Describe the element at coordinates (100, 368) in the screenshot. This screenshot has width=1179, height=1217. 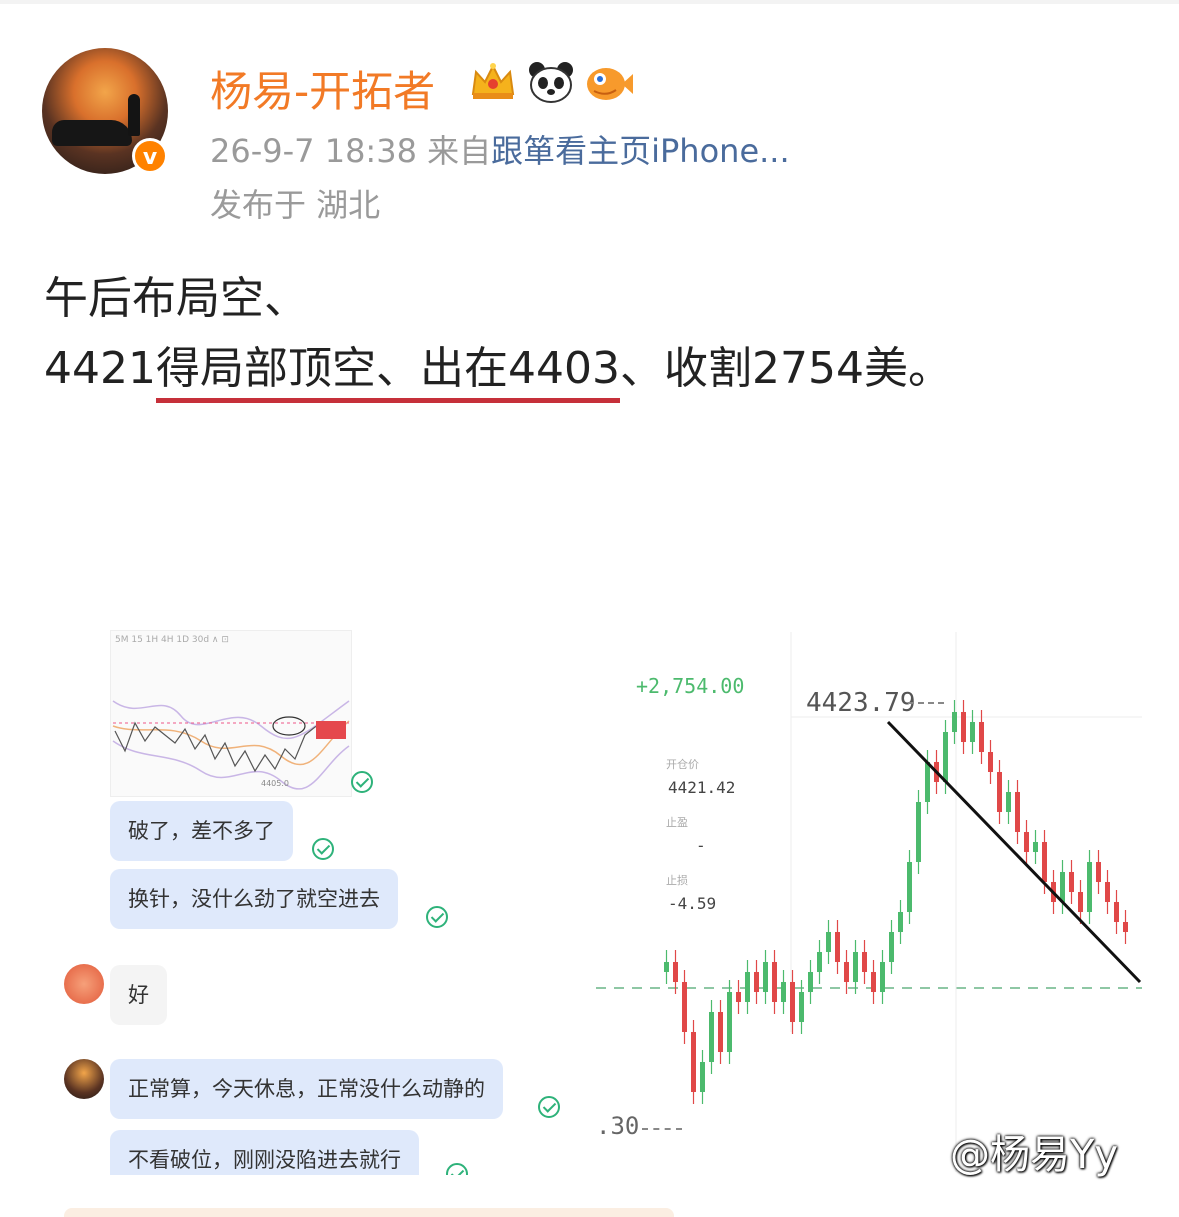
I see `post-text-entry-price: 4421` at that location.